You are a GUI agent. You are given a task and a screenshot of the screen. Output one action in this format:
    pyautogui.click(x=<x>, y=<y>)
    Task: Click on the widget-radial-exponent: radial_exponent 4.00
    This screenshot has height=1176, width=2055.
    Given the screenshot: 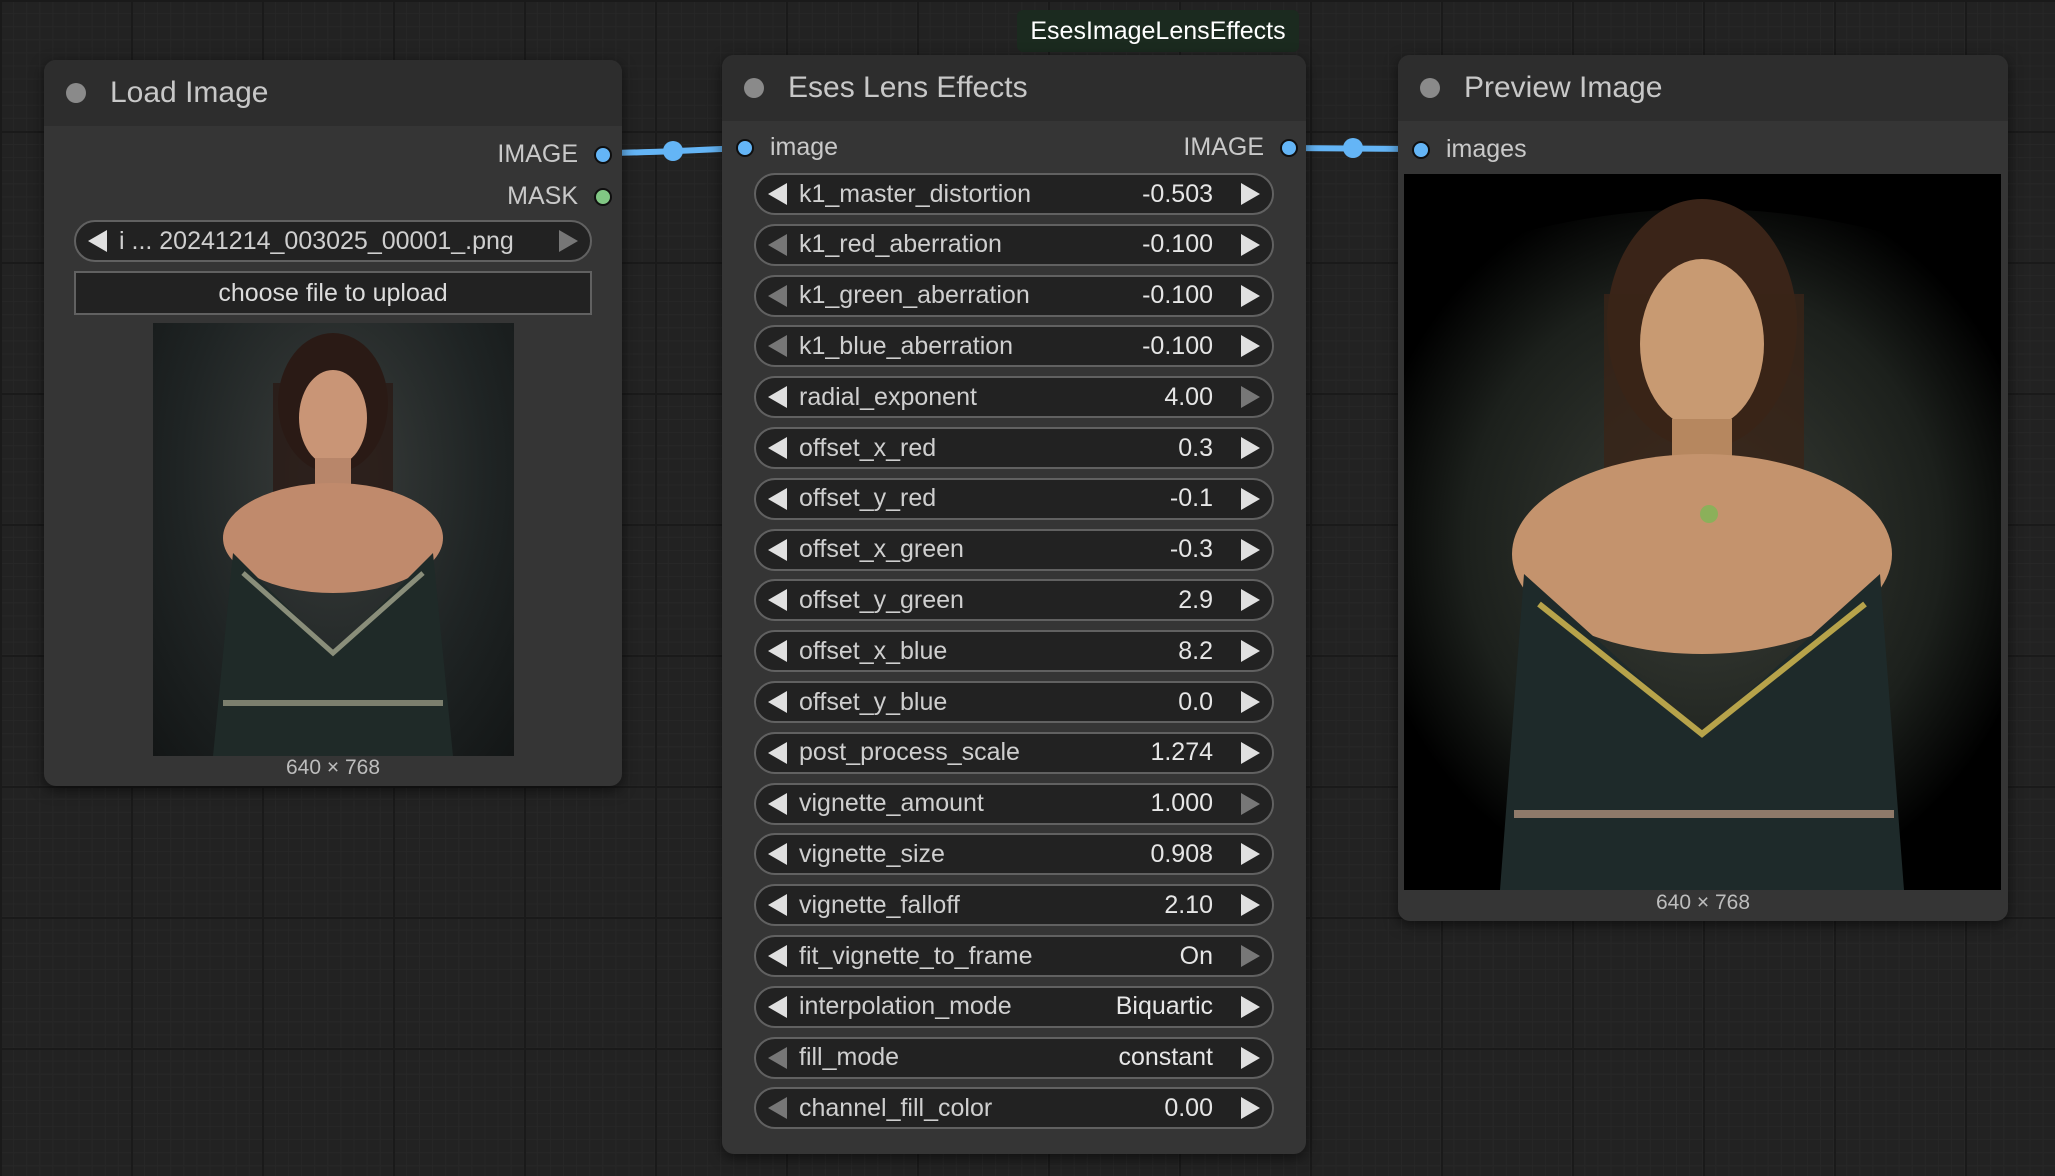 What is the action you would take?
    pyautogui.click(x=1014, y=397)
    